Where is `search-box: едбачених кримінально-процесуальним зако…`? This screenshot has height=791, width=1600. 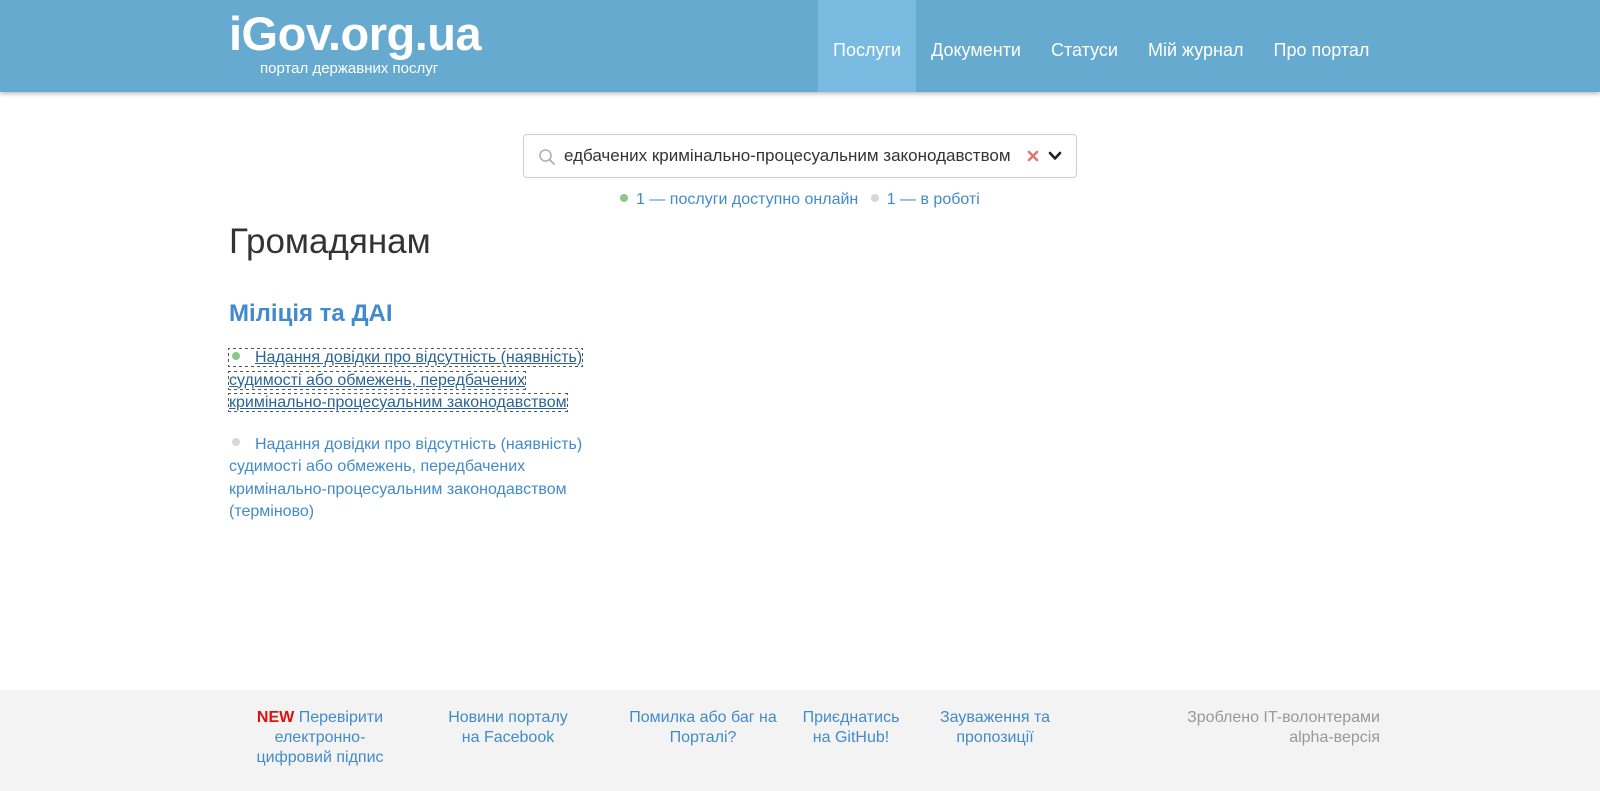 search-box: едбачених кримінально-процесуальним зако… is located at coordinates (800, 156).